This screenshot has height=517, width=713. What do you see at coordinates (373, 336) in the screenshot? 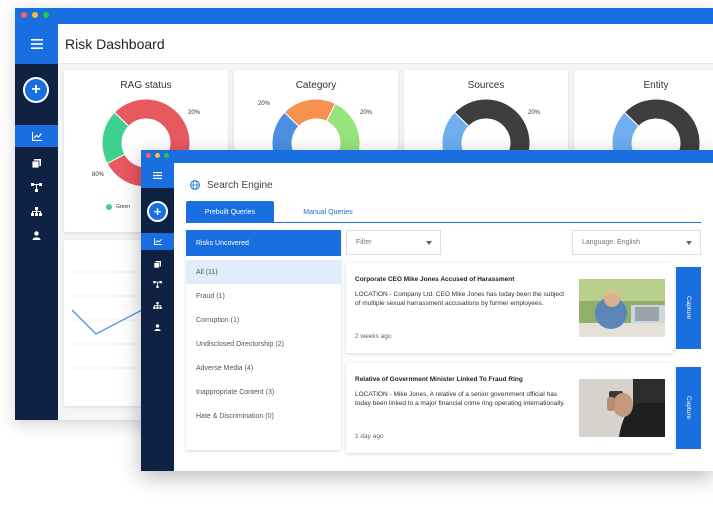
I see `news-timestamp: 2 weeks ago` at bounding box center [373, 336].